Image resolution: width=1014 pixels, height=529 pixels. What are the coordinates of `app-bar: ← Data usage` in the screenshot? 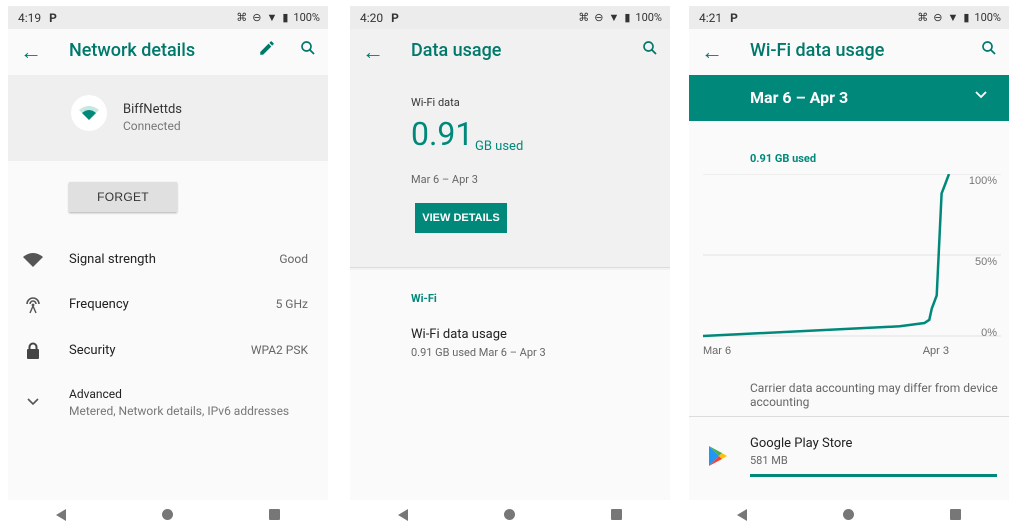 It's located at (510, 52).